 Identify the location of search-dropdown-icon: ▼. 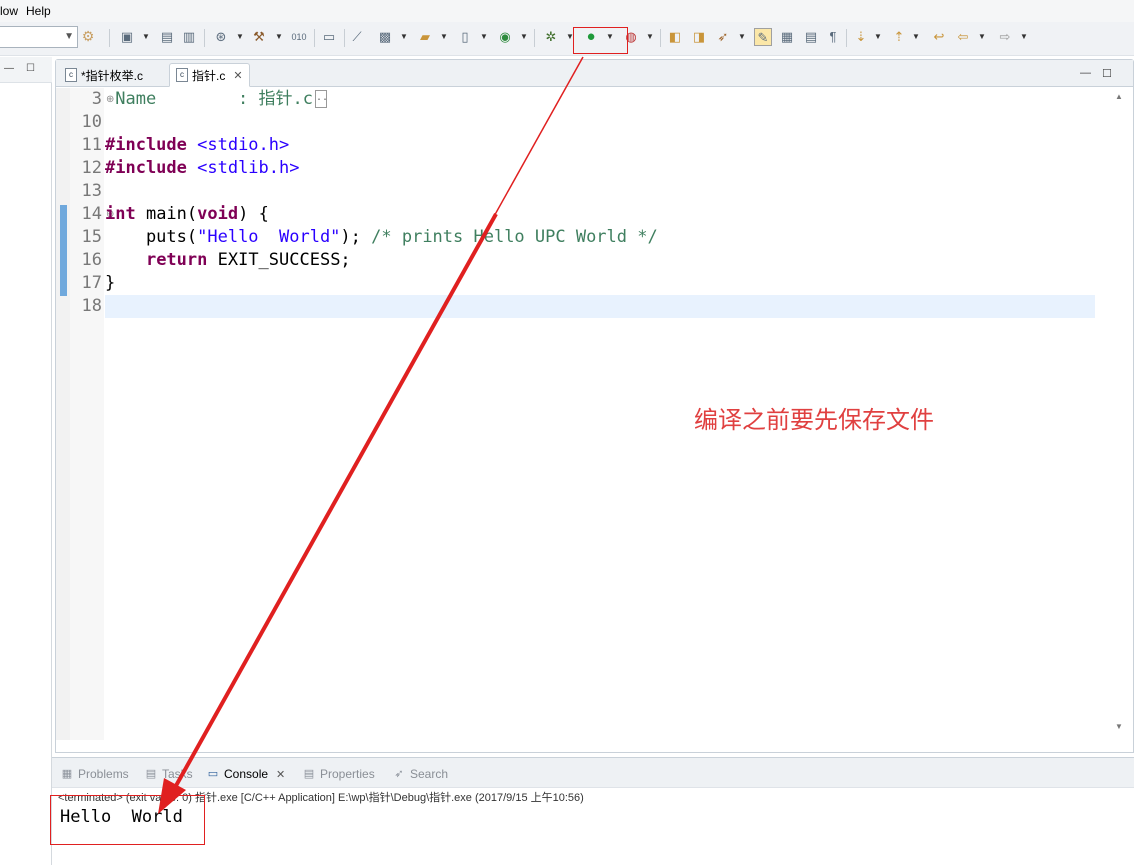
(742, 37).